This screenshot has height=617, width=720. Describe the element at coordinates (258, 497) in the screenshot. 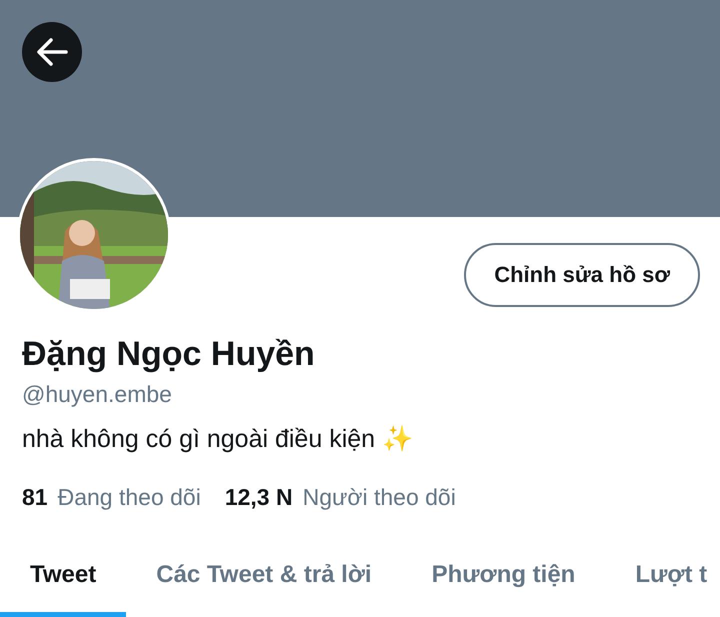

I see `stat-count: 12,3 N` at that location.